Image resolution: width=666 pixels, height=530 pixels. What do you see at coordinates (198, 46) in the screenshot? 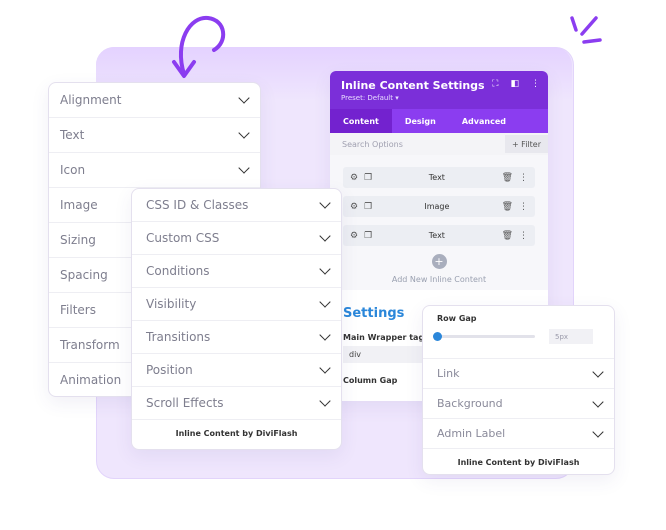
I see `curved-arrow-icon` at bounding box center [198, 46].